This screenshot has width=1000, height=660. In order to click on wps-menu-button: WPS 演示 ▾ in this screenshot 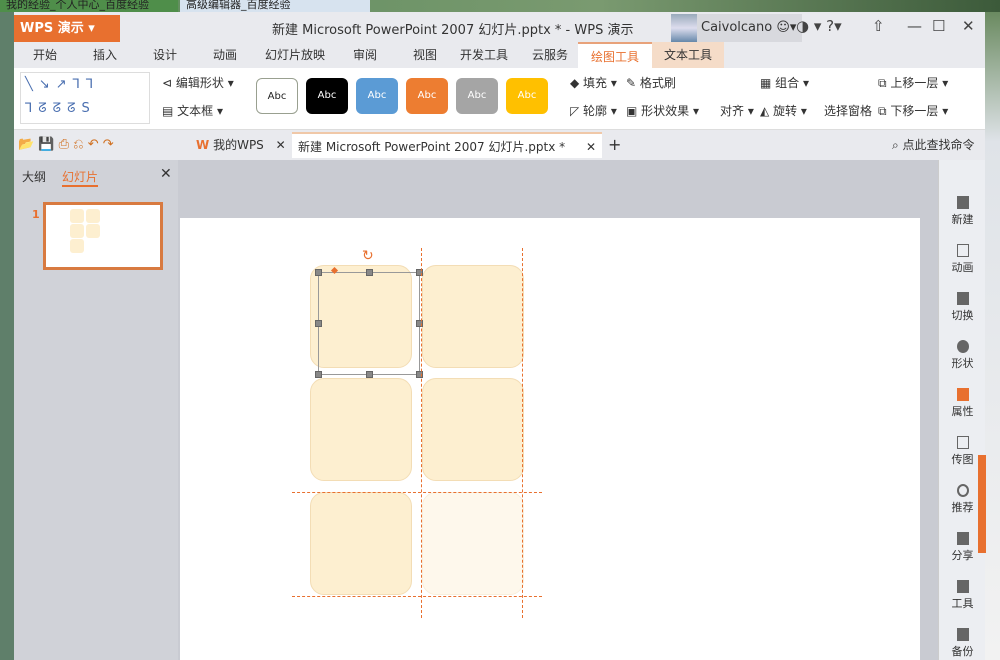, I will do `click(67, 28)`.